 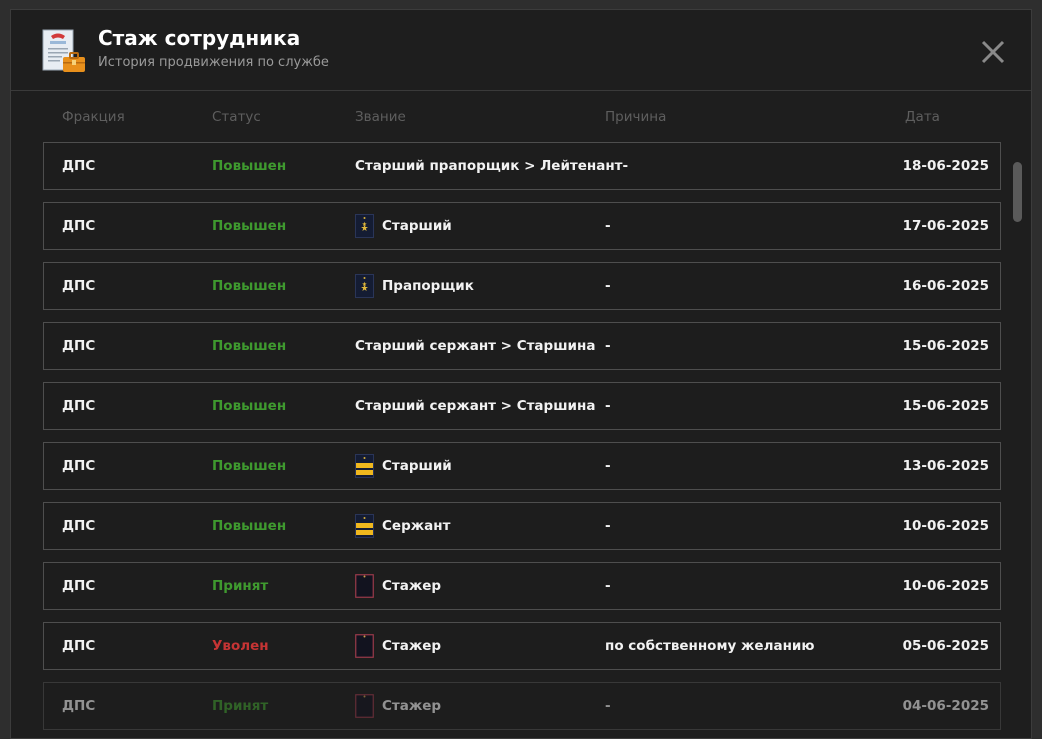 I want to click on scrollbar, so click(x=1016, y=445).